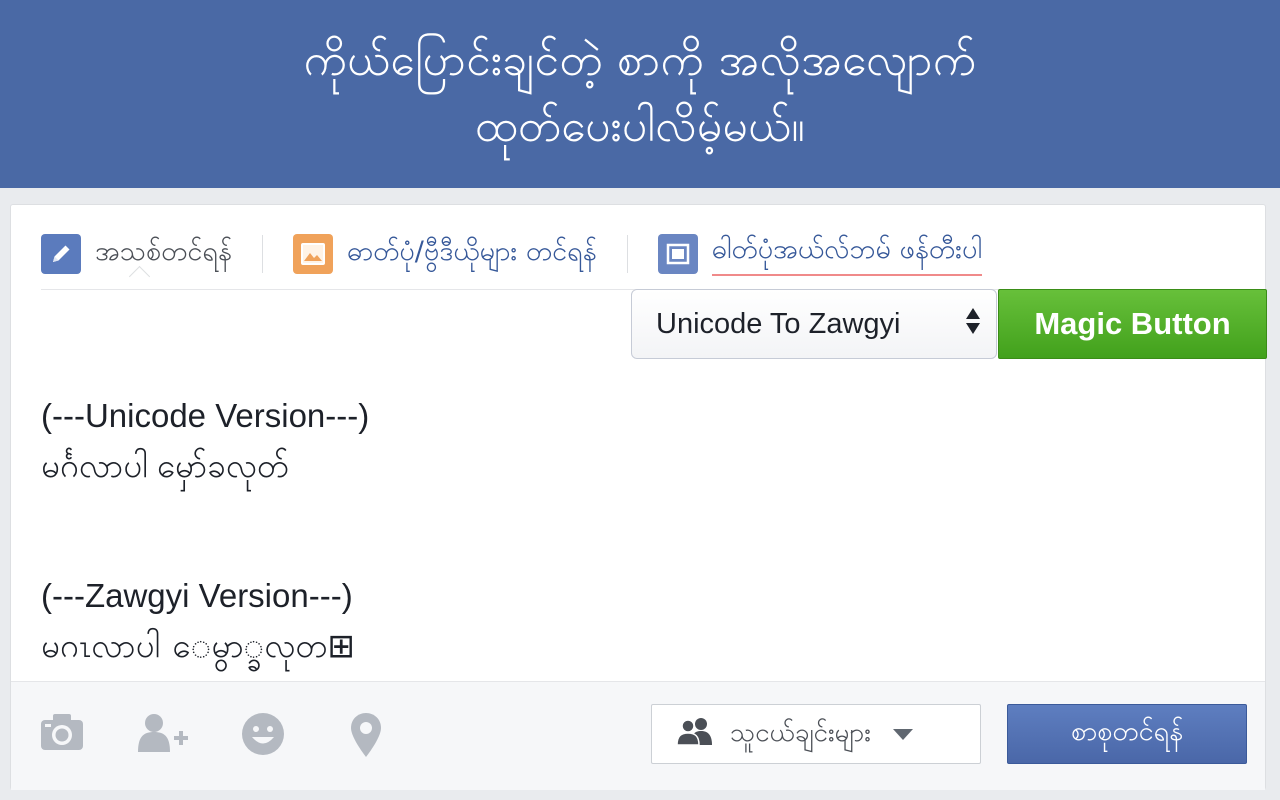 The width and height of the screenshot is (1280, 800). I want to click on composer-footer: သူငယ်ချင်းများ စာစုတင်ရန်, so click(638, 735).